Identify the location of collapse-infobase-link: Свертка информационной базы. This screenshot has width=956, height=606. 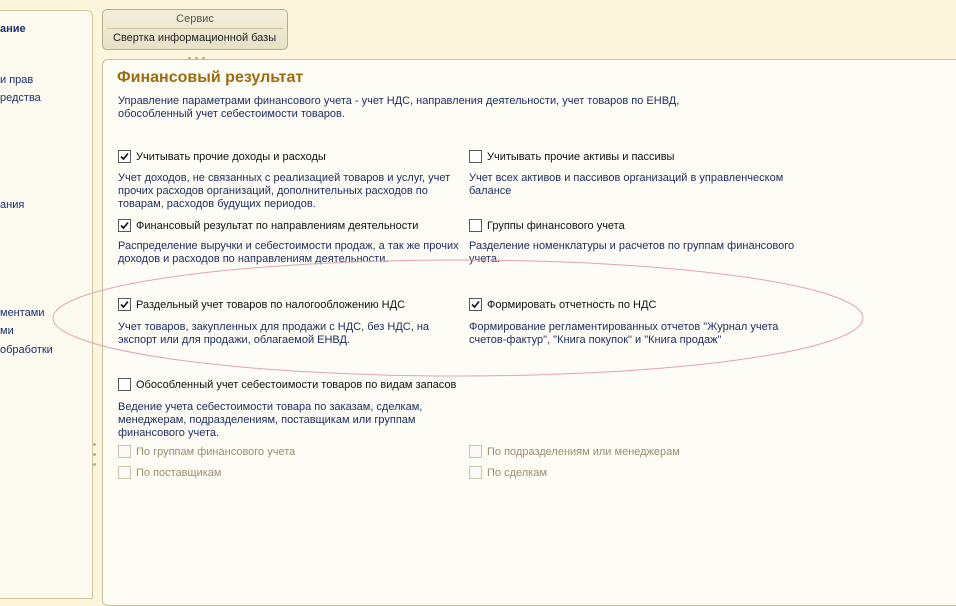
(194, 38).